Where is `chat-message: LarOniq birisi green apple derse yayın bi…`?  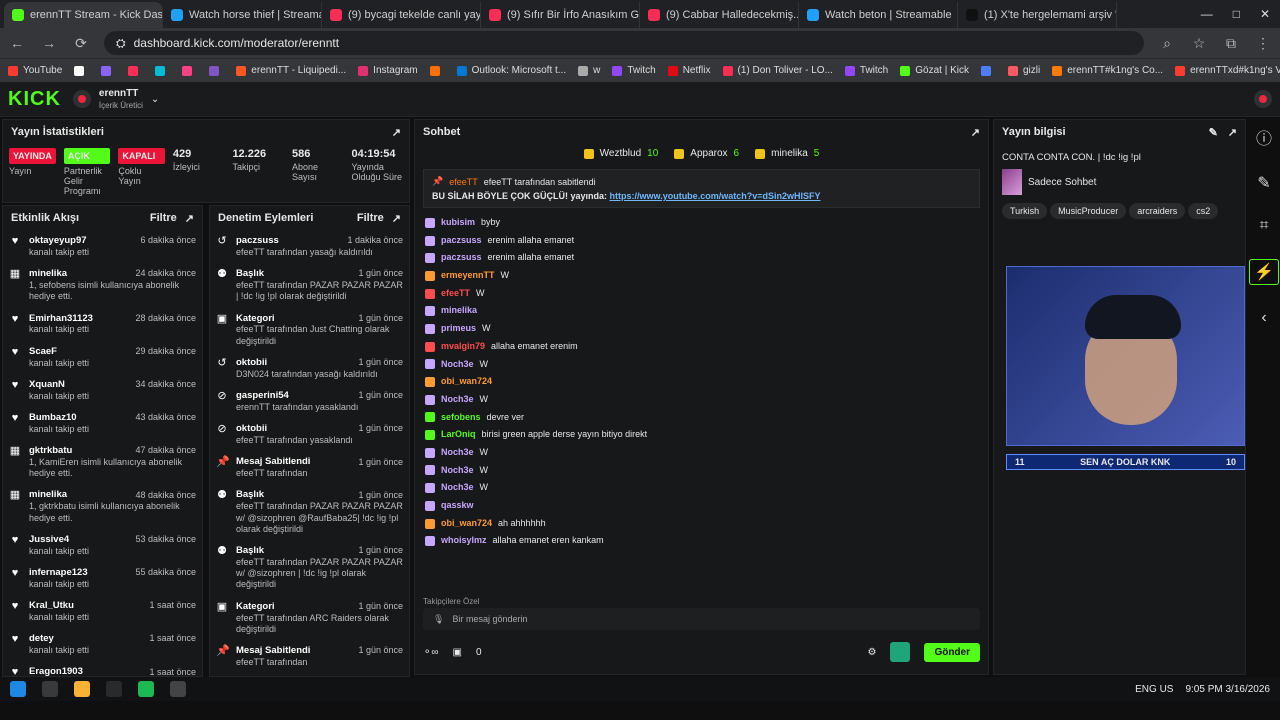 chat-message: LarOniq birisi green apple derse yayın bi… is located at coordinates (701, 435).